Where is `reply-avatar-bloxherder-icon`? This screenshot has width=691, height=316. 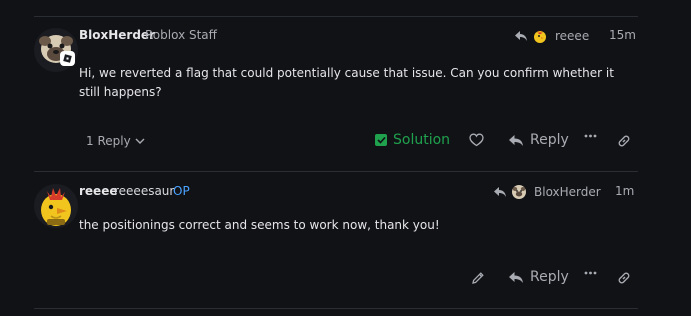 reply-avatar-bloxherder-icon is located at coordinates (519, 192).